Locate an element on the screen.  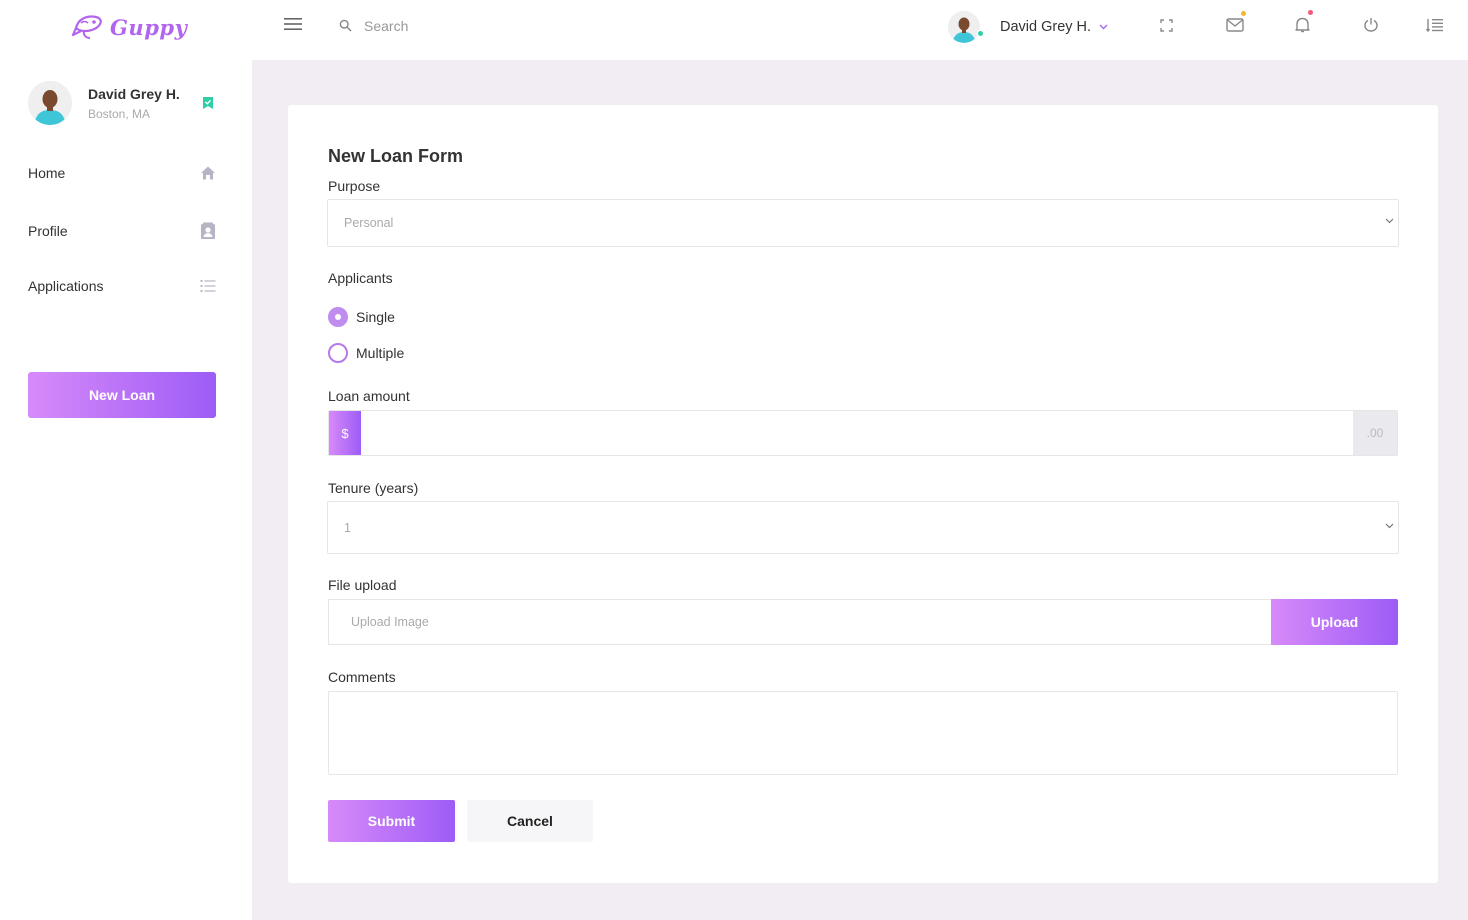
mail-icon is located at coordinates (1235, 25).